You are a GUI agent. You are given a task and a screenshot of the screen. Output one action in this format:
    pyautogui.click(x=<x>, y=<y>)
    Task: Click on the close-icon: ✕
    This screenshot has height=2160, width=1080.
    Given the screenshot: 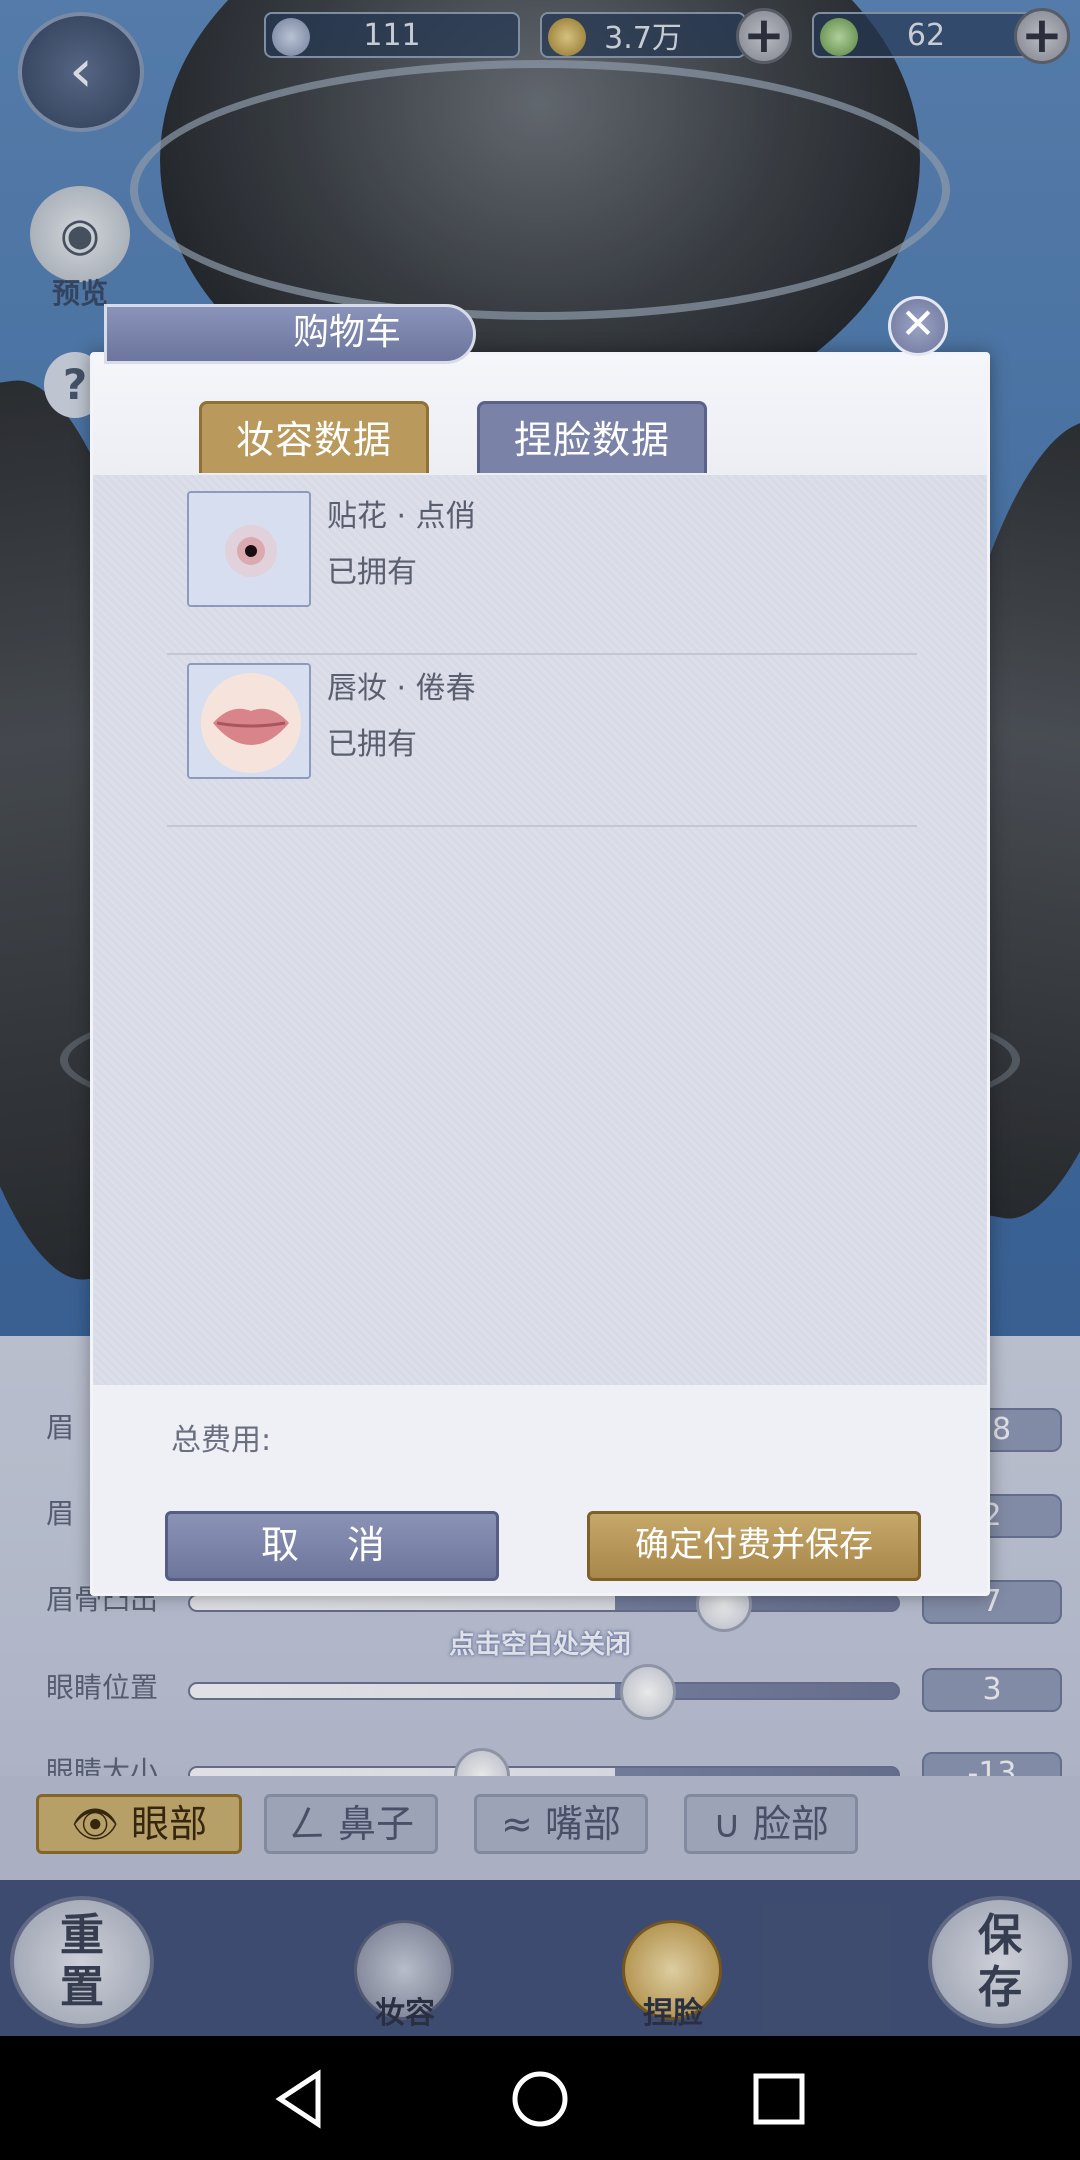 What is the action you would take?
    pyautogui.click(x=918, y=326)
    